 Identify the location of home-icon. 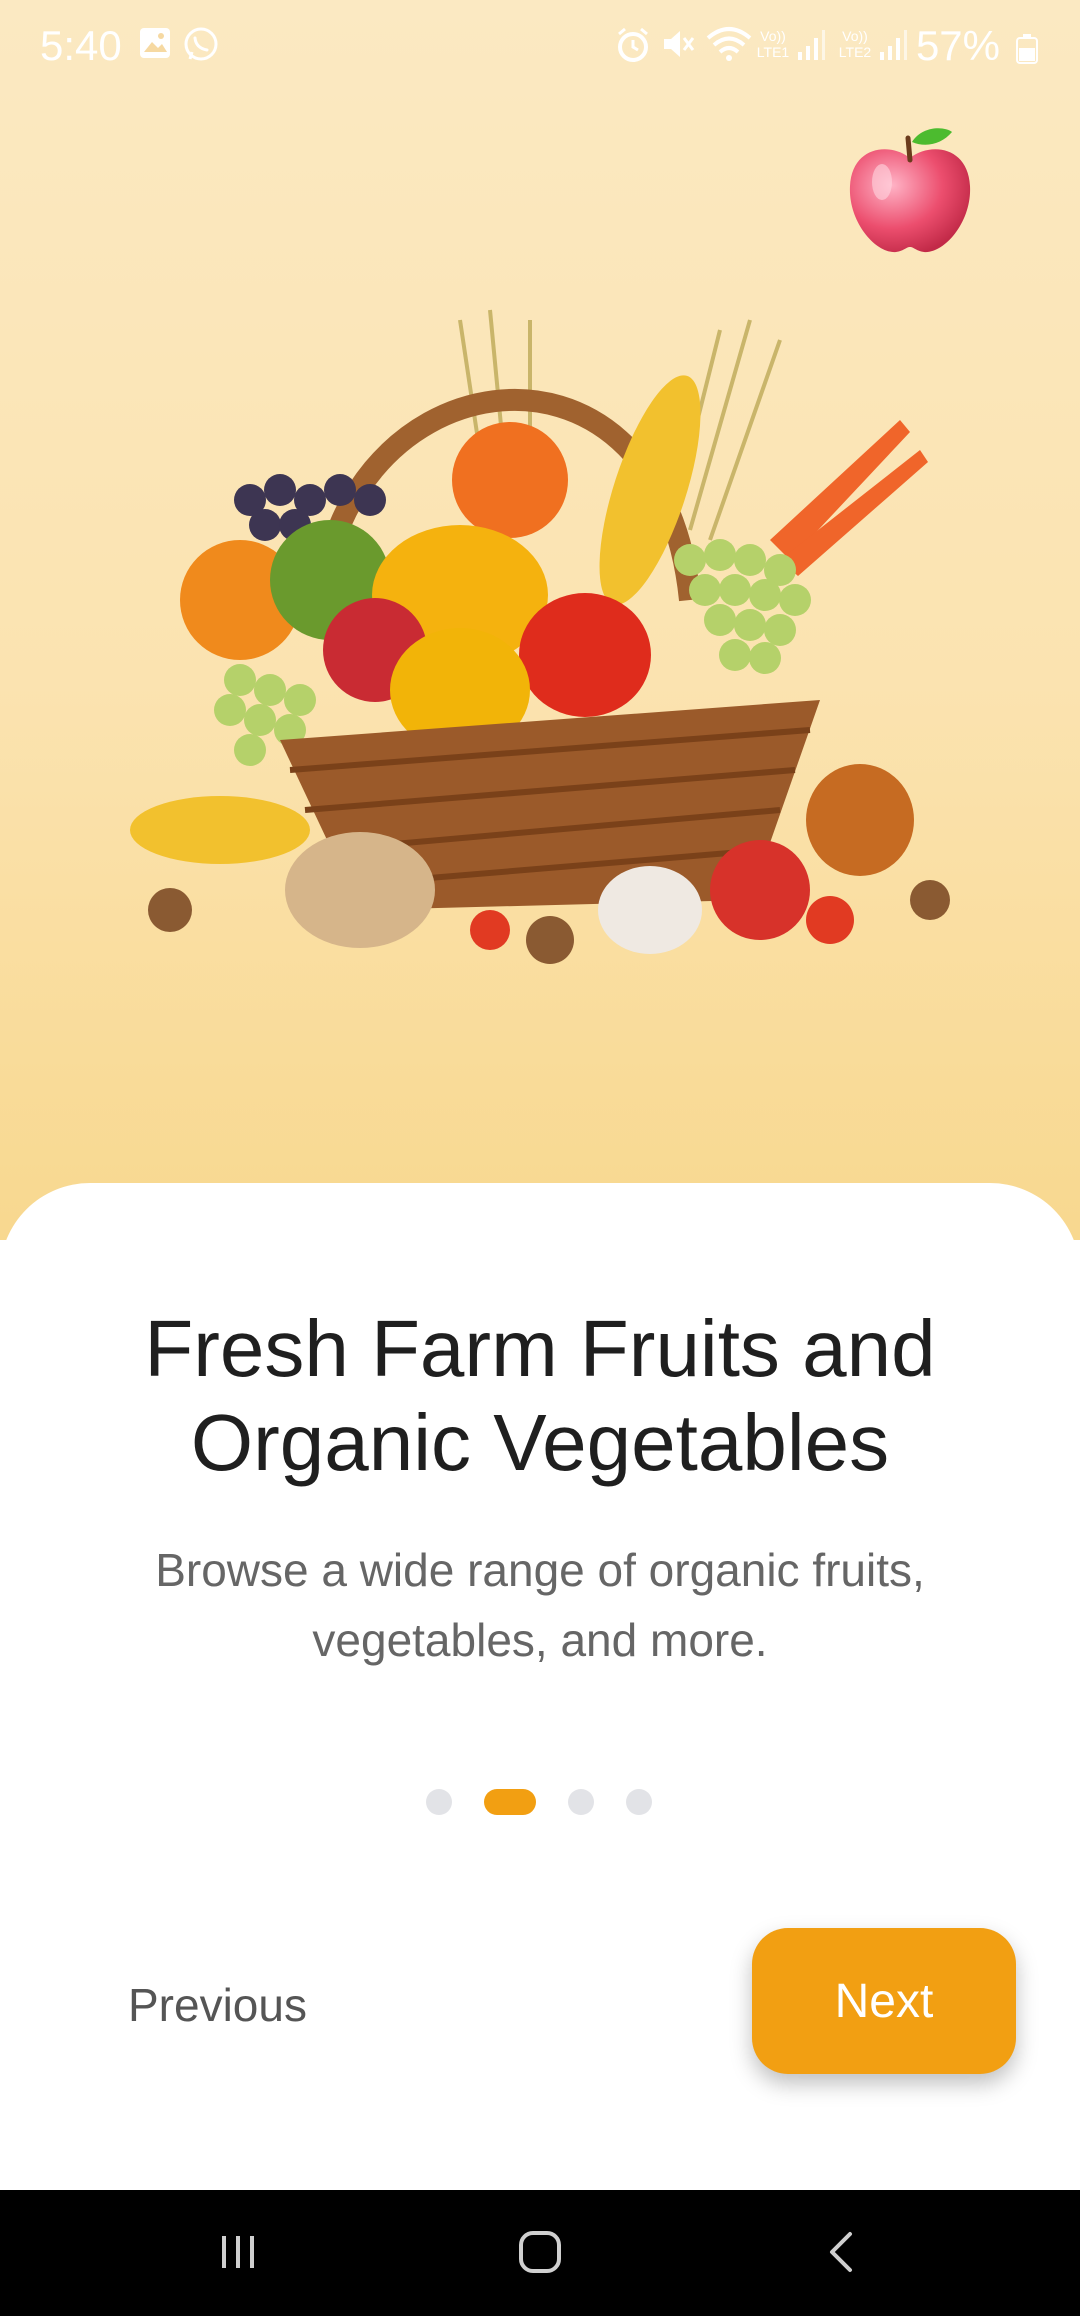
(540, 2252).